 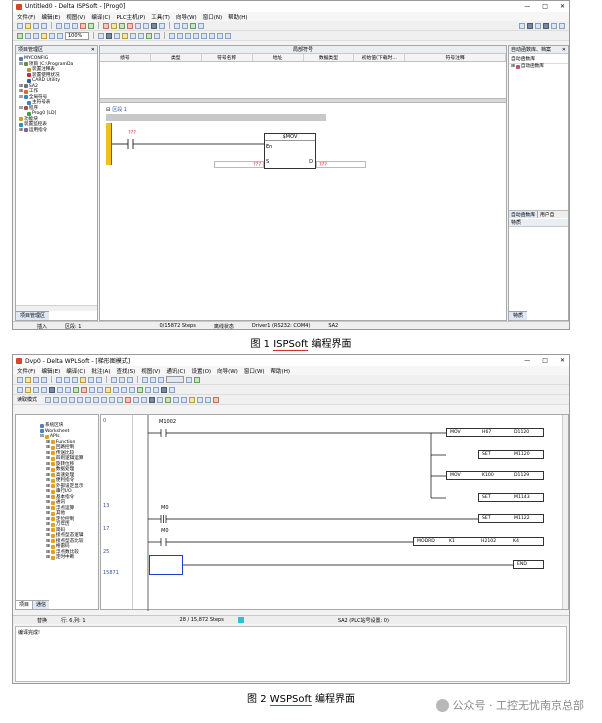 What do you see at coordinates (518, 315) in the screenshot?
I see `properties-tab: 特质` at bounding box center [518, 315].